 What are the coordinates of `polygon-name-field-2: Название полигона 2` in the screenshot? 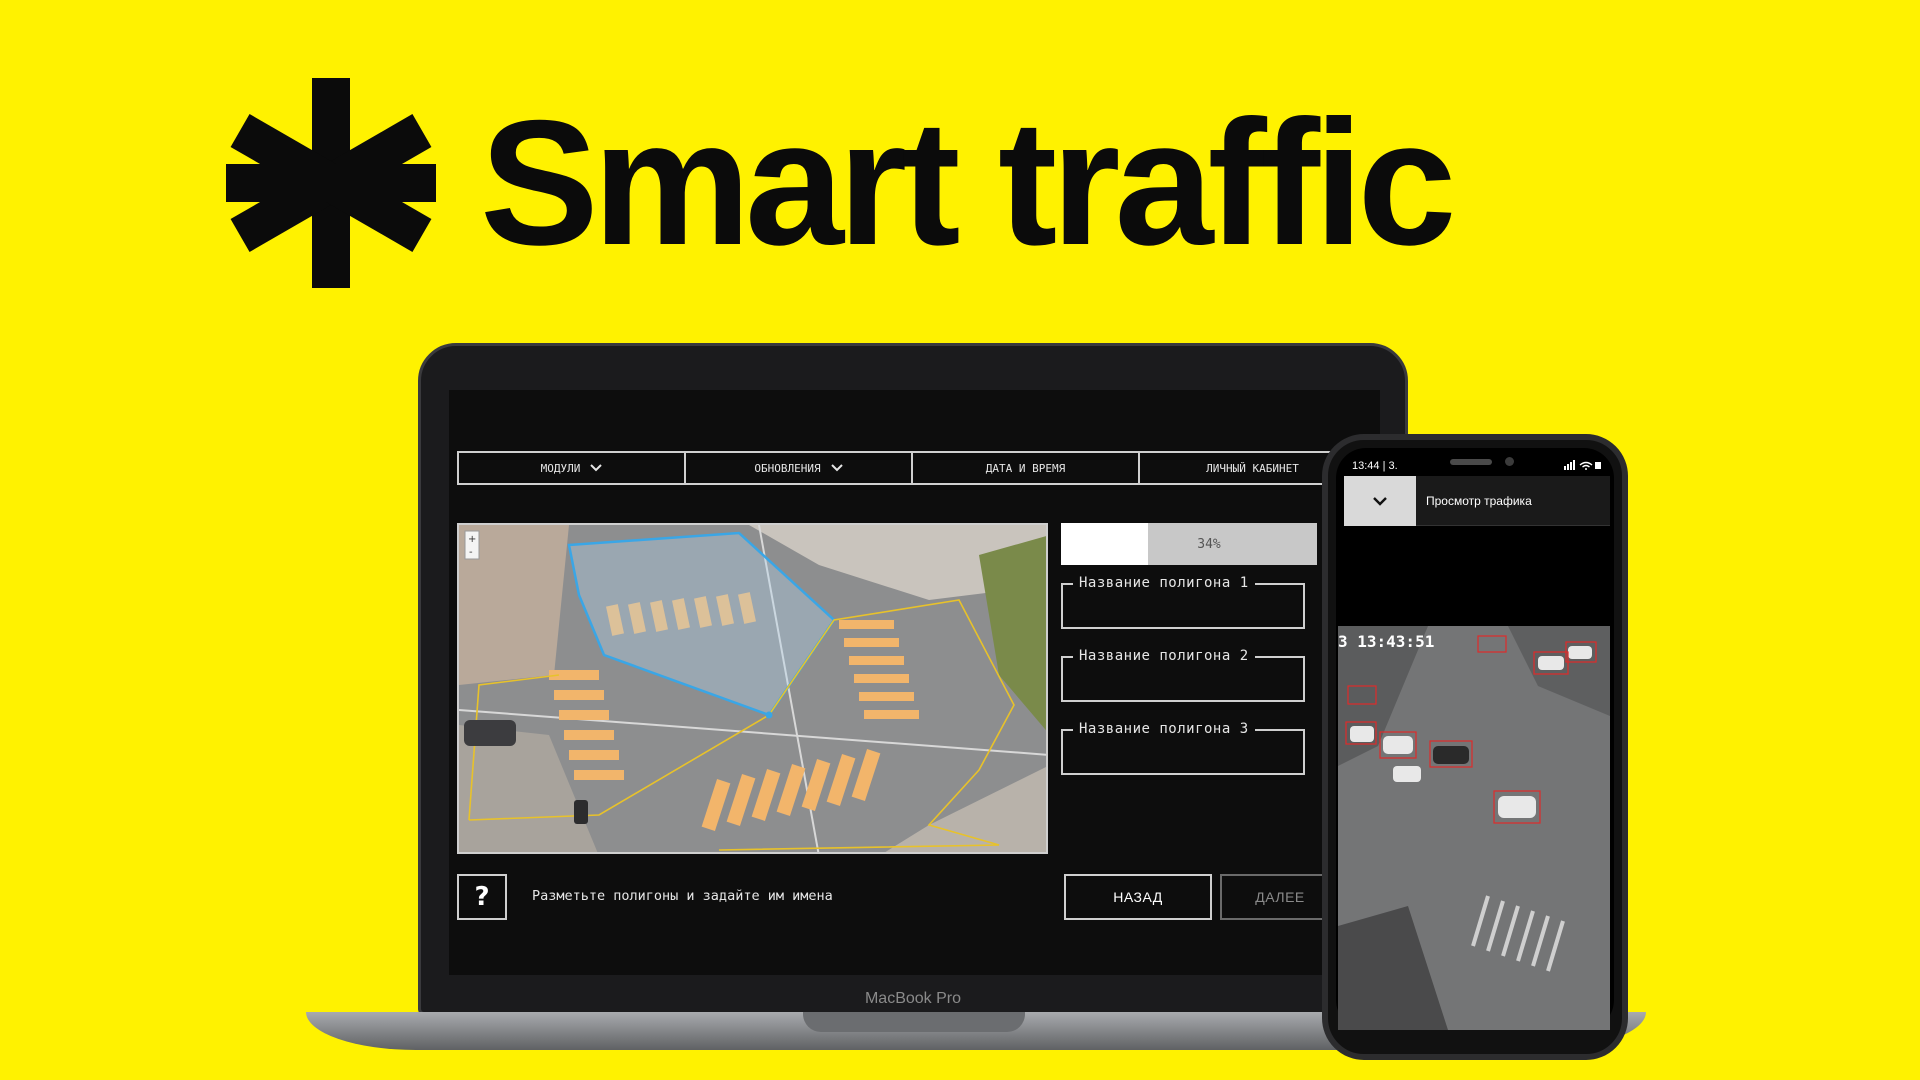 It's located at (1183, 675).